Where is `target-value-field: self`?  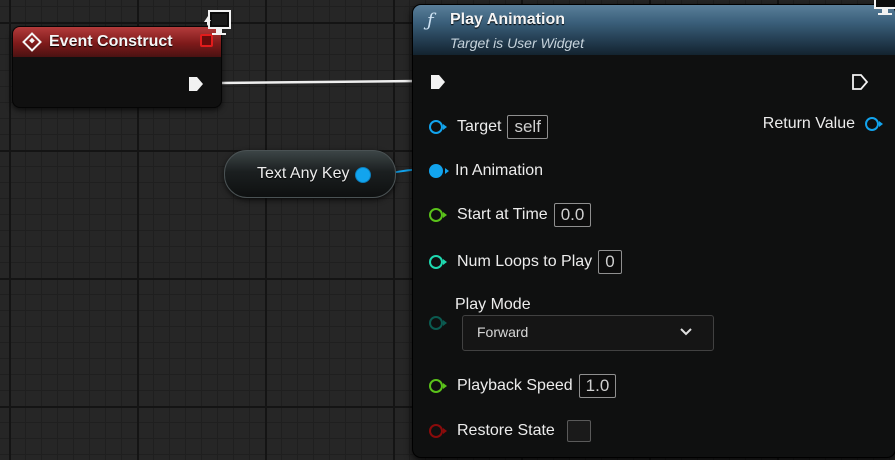
target-value-field: self is located at coordinates (527, 127).